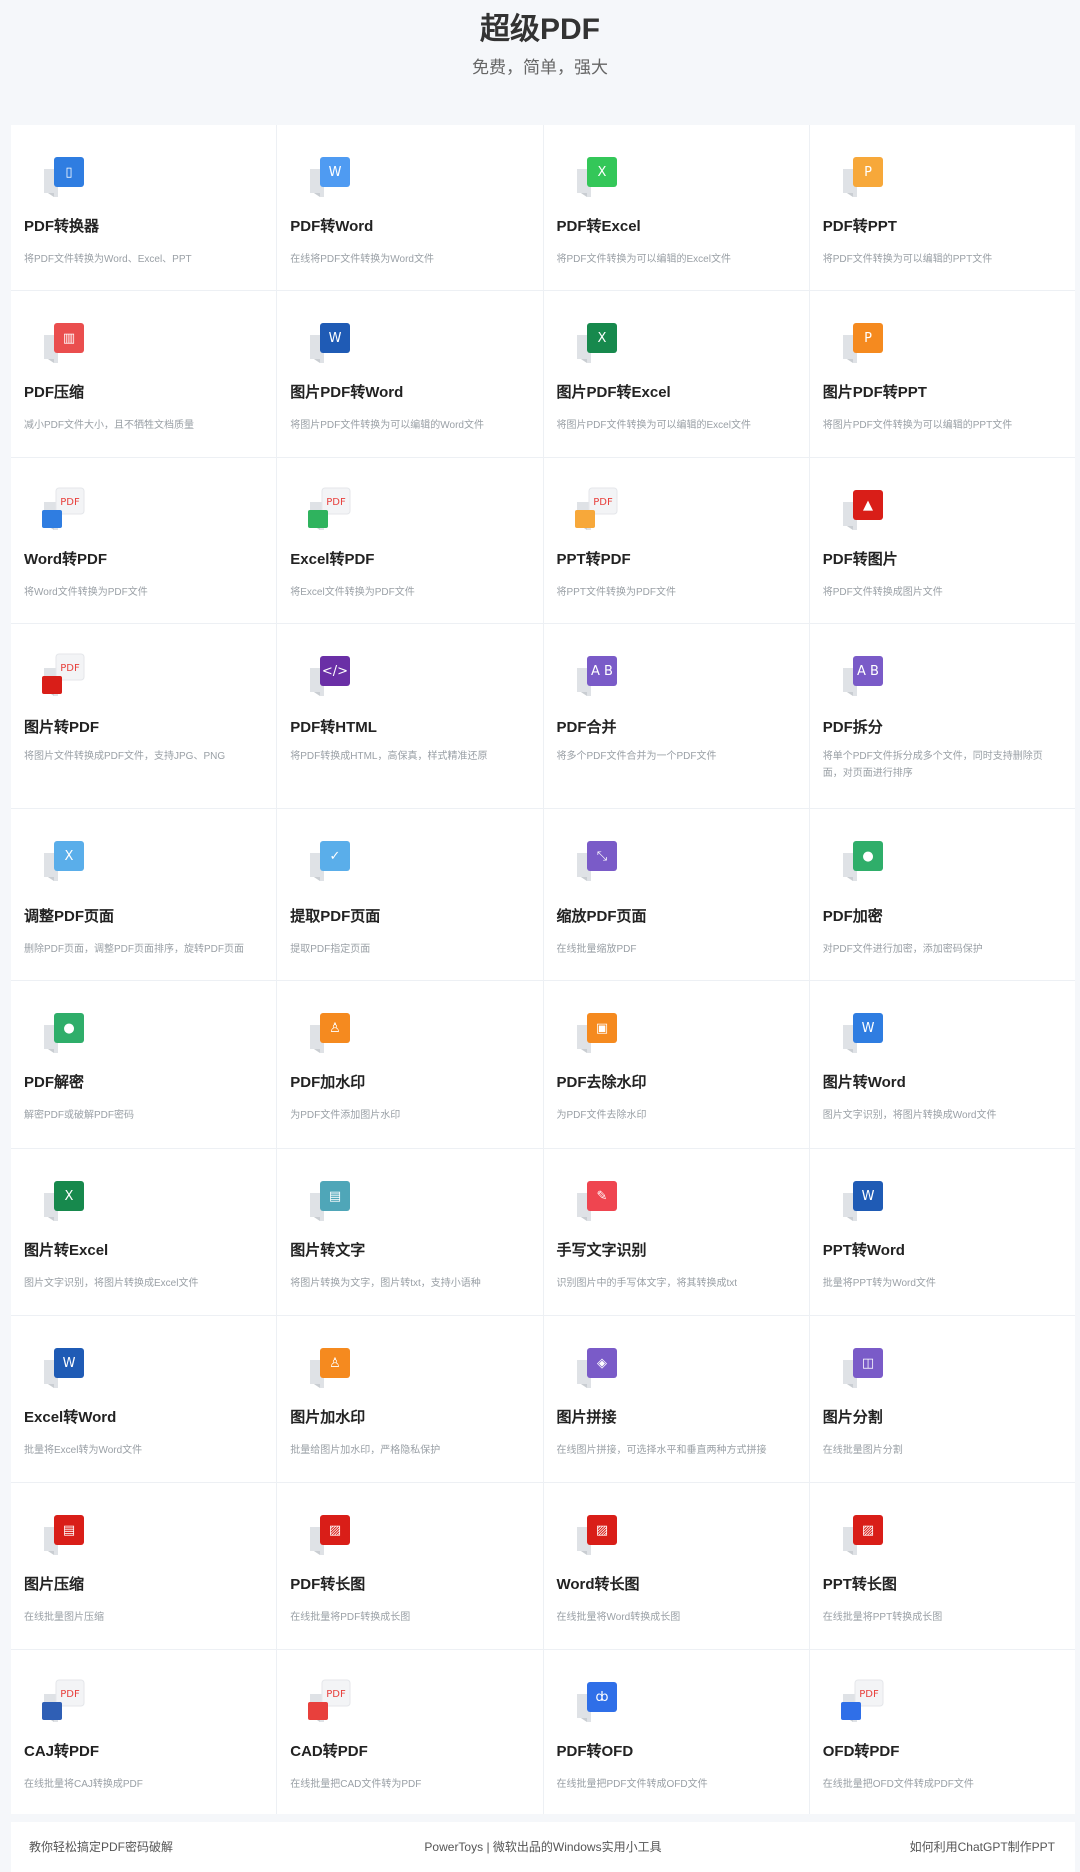 This screenshot has height=1872, width=1080. I want to click on tool-card-pdf-to-image: ▲ PDF转图片 将PDF文件转换成图片文件, so click(942, 540).